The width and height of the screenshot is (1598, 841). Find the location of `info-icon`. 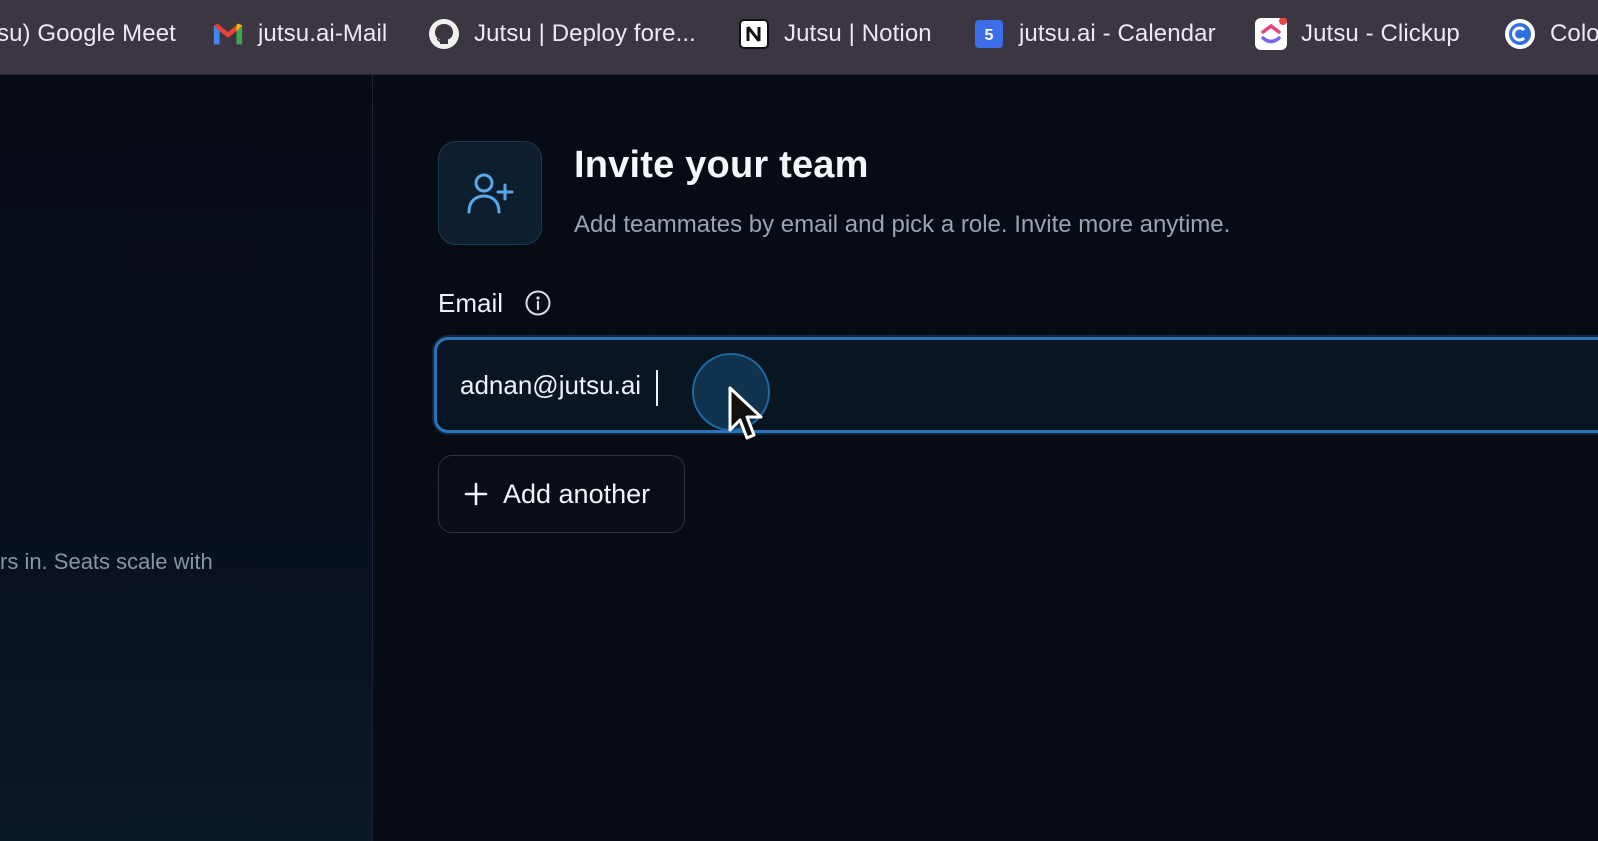

info-icon is located at coordinates (538, 303).